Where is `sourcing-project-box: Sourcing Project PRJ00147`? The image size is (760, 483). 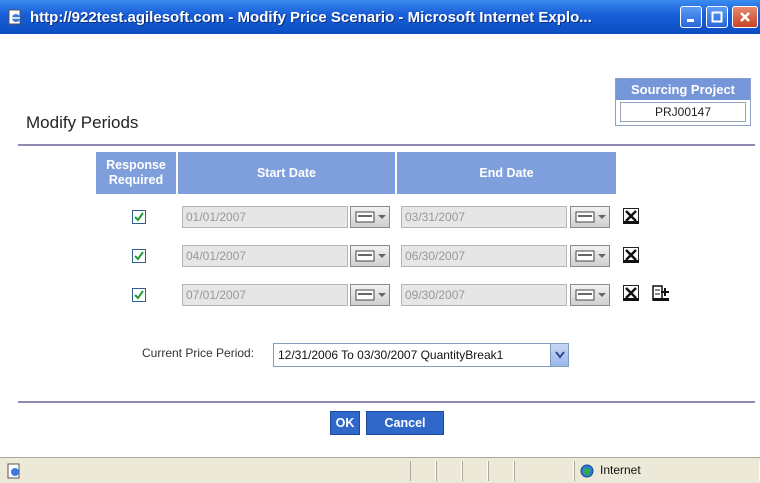 sourcing-project-box: Sourcing Project PRJ00147 is located at coordinates (683, 102).